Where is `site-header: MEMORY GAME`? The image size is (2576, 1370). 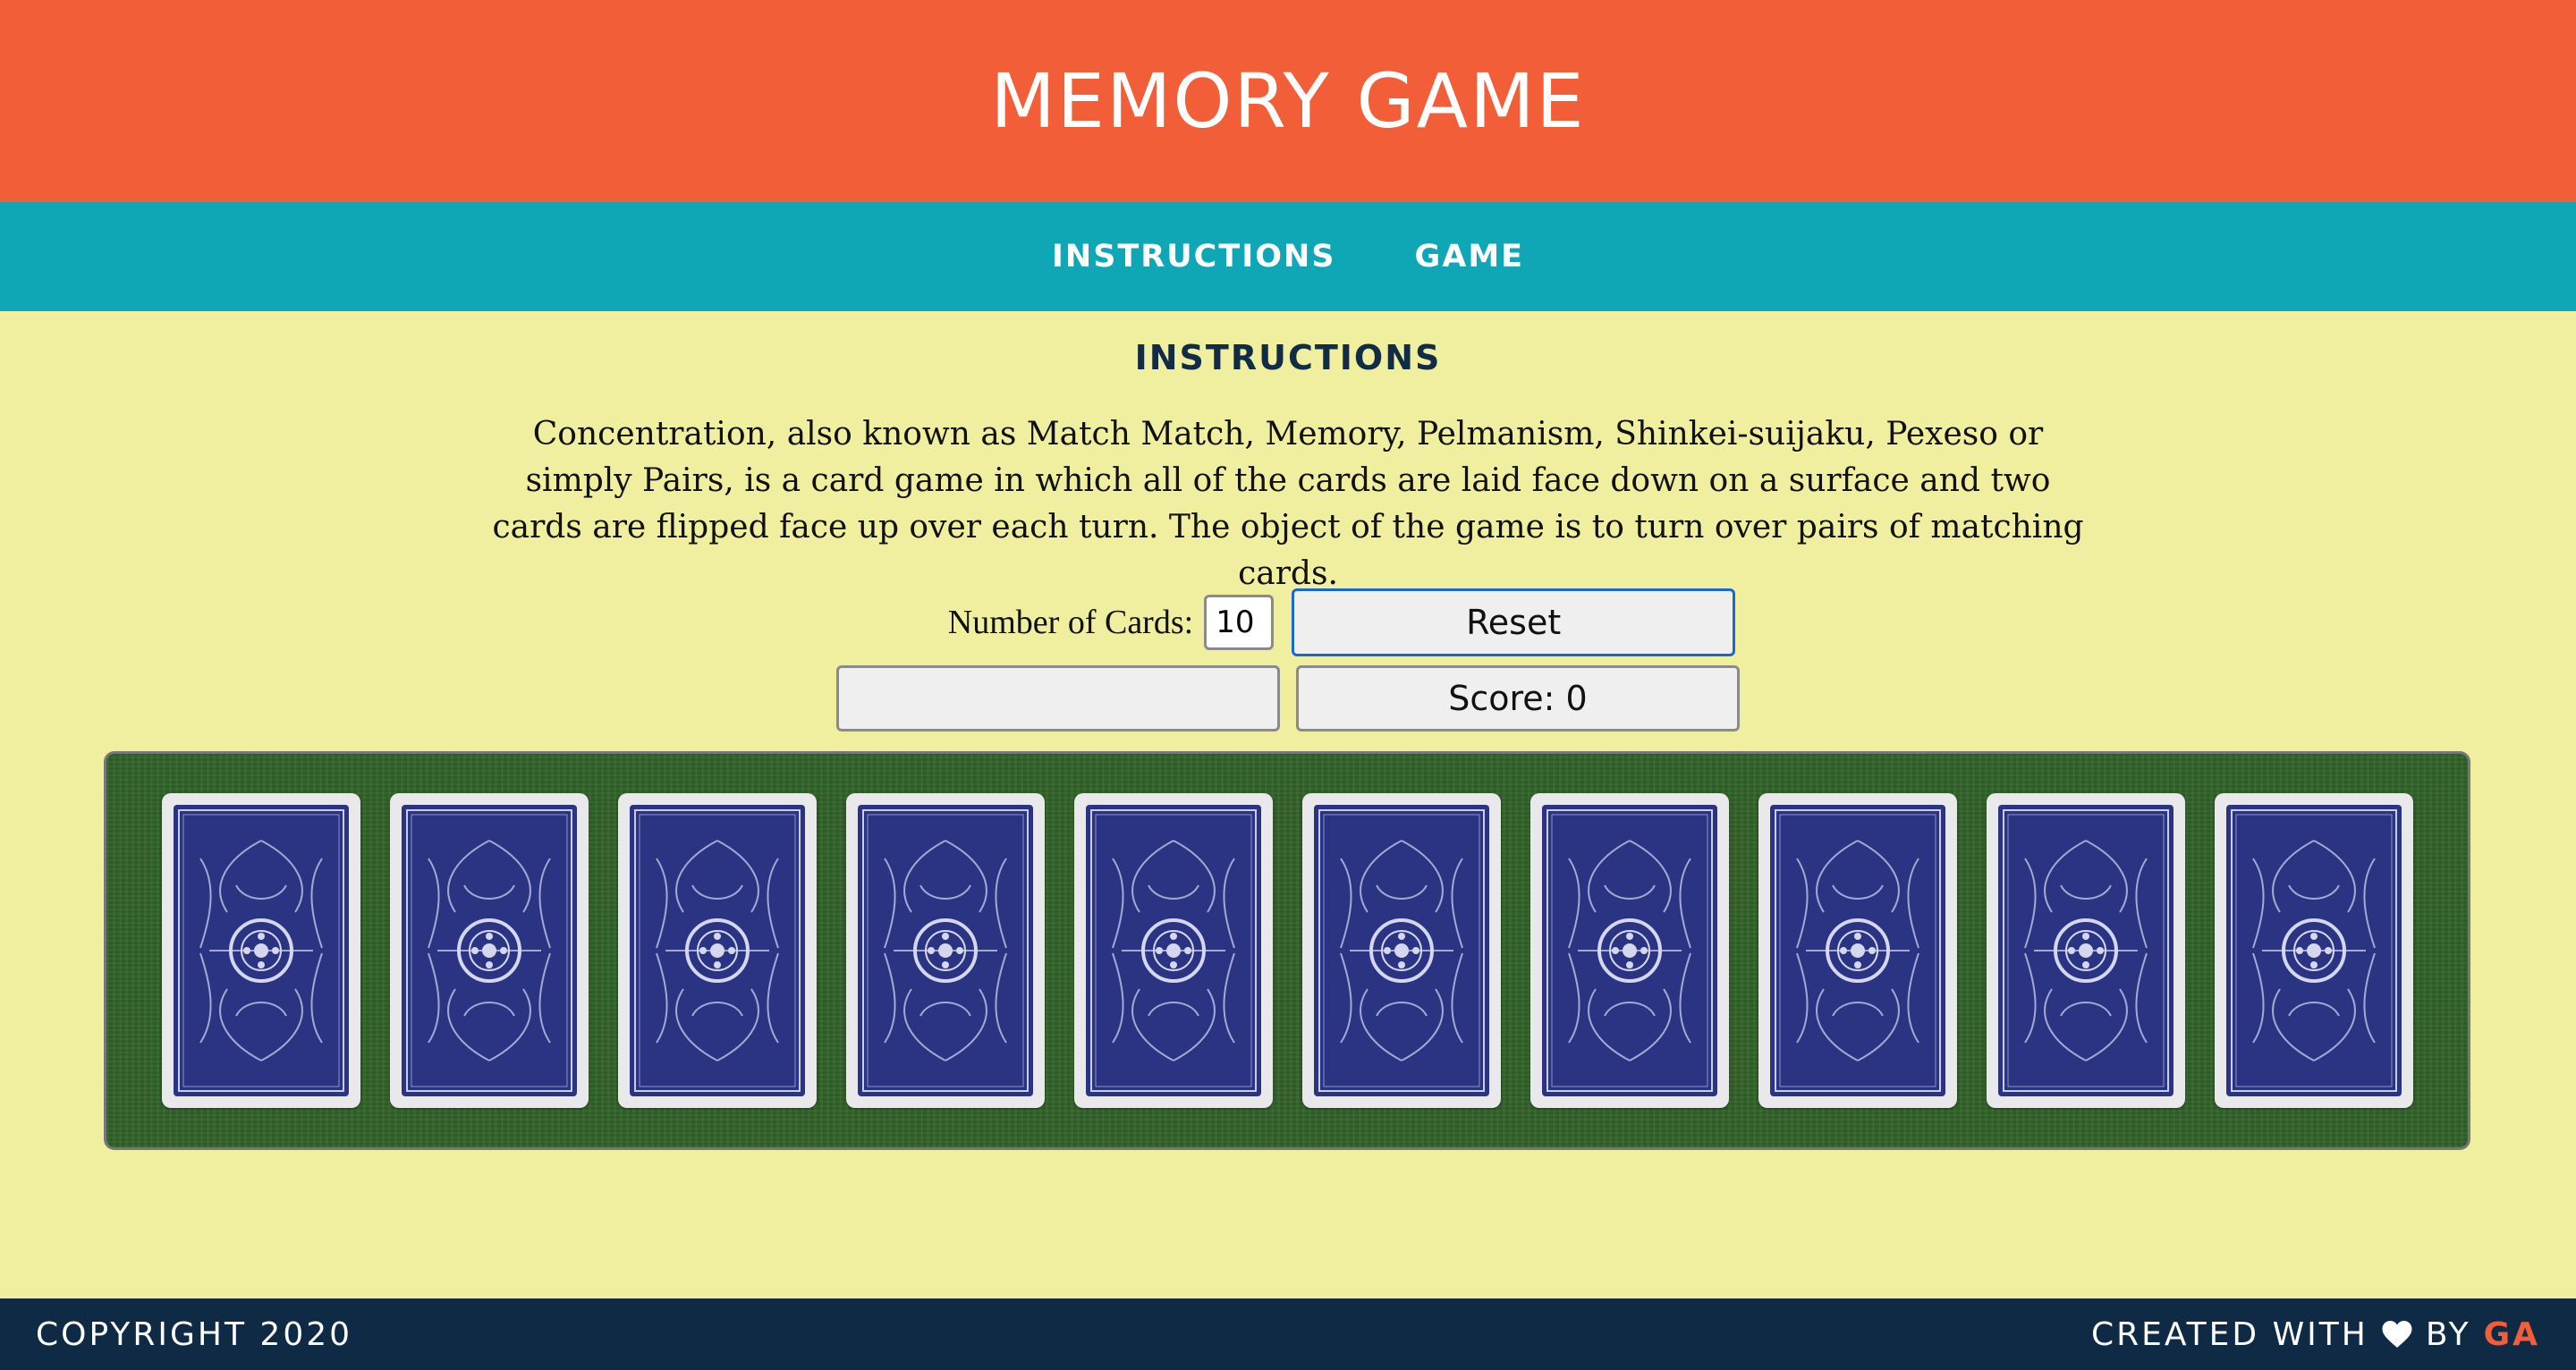 site-header: MEMORY GAME is located at coordinates (1288, 101).